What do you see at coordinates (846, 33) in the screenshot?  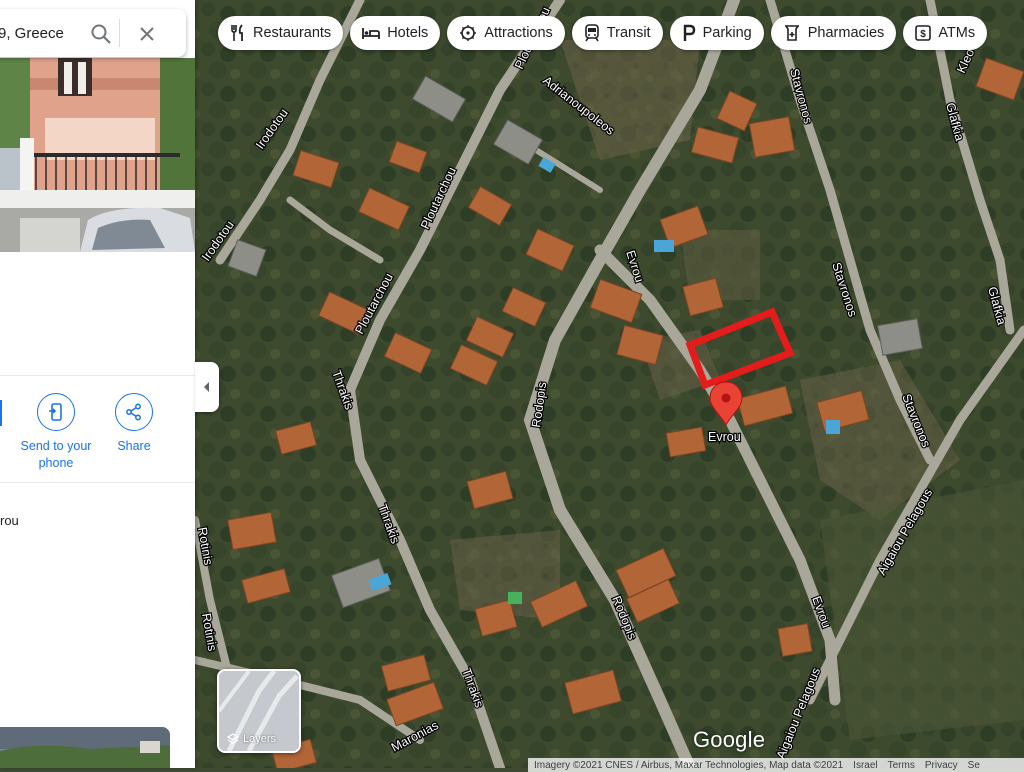 I see `chip-label: Pharmacies` at bounding box center [846, 33].